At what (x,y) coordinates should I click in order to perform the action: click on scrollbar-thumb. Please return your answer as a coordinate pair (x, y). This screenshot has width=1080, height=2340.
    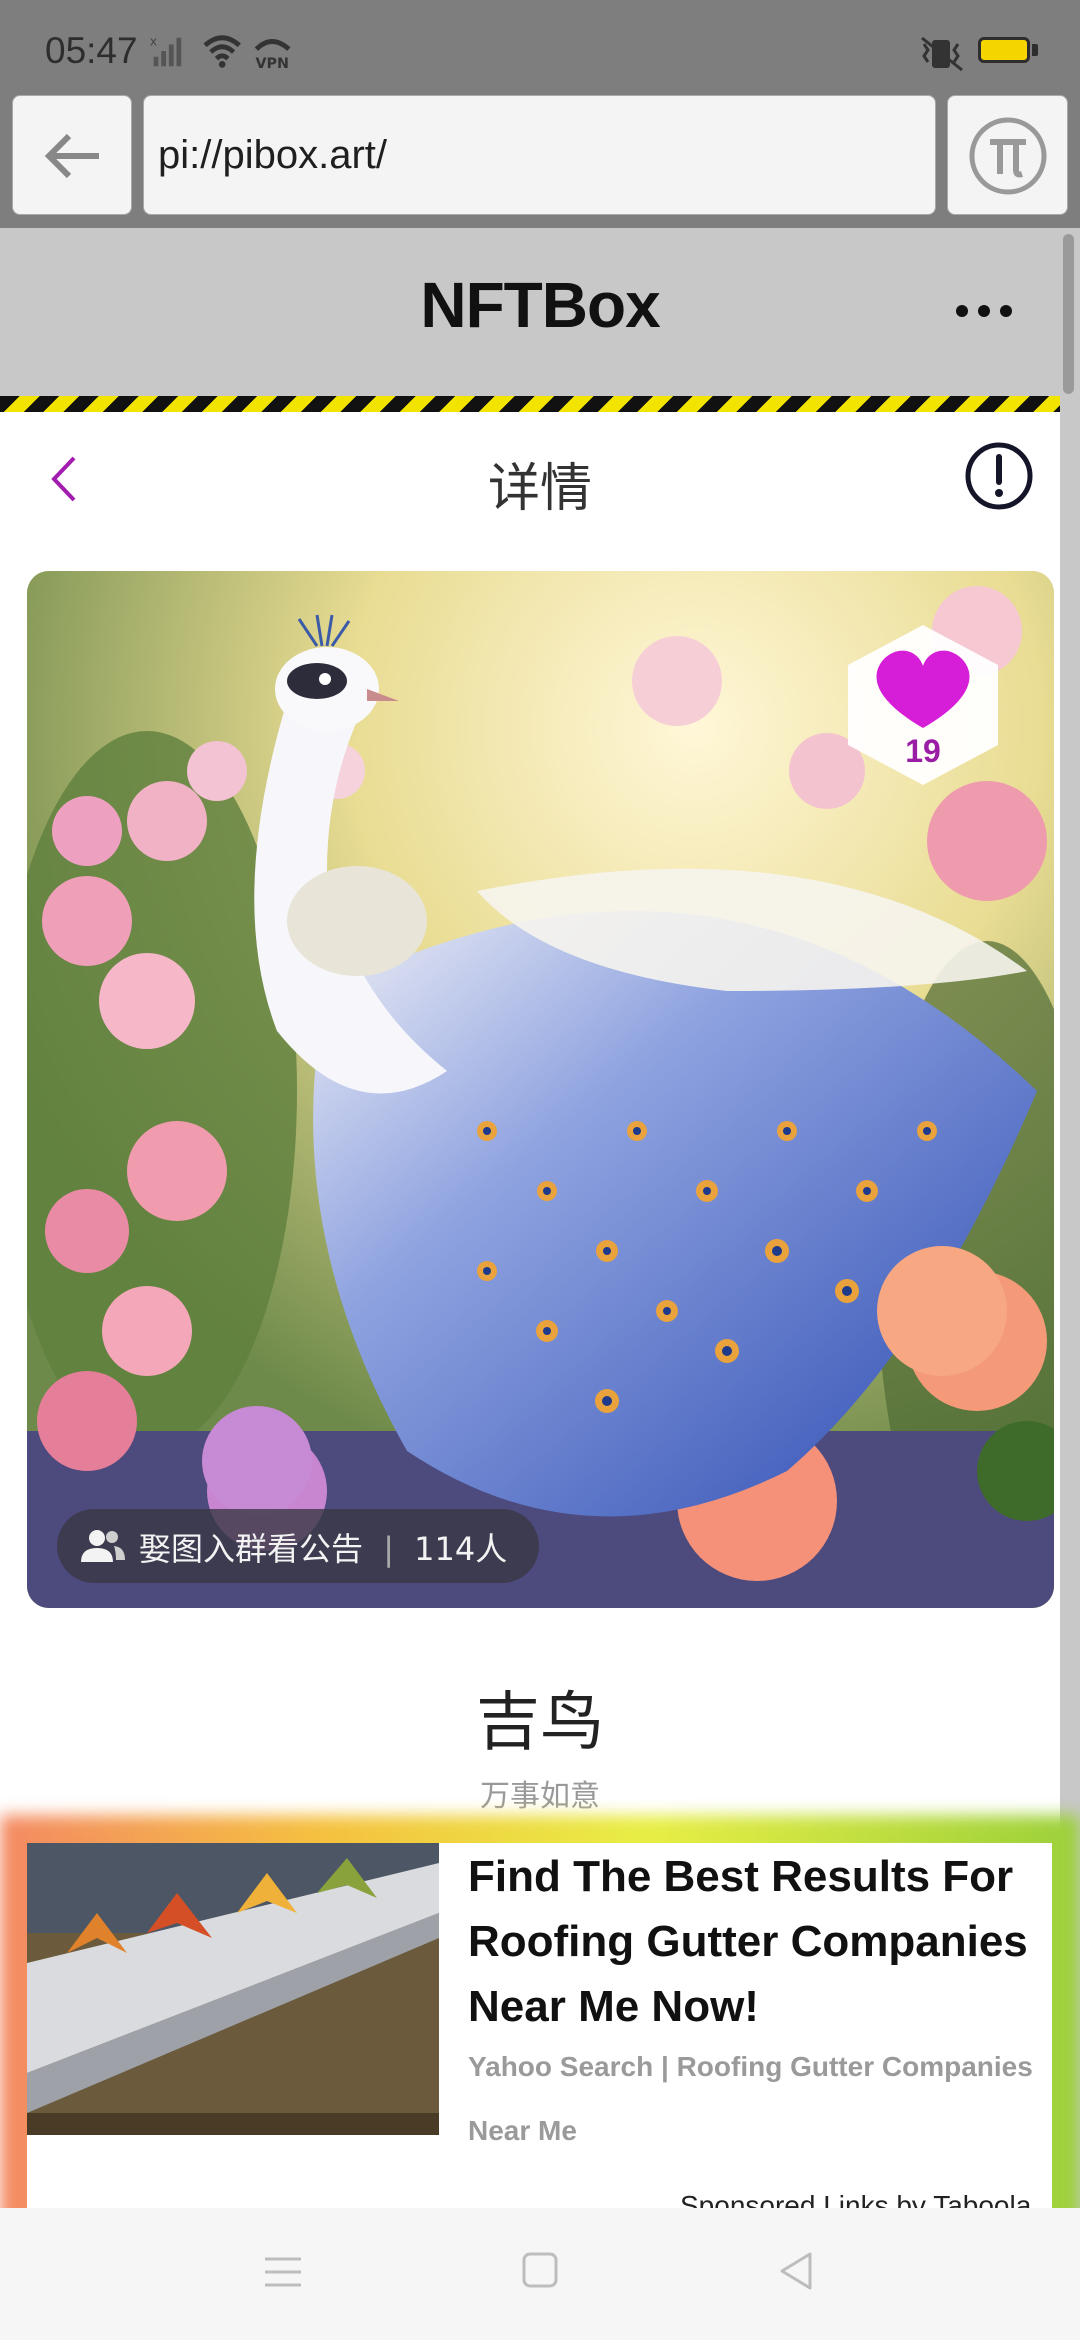
    Looking at the image, I should click on (1068, 314).